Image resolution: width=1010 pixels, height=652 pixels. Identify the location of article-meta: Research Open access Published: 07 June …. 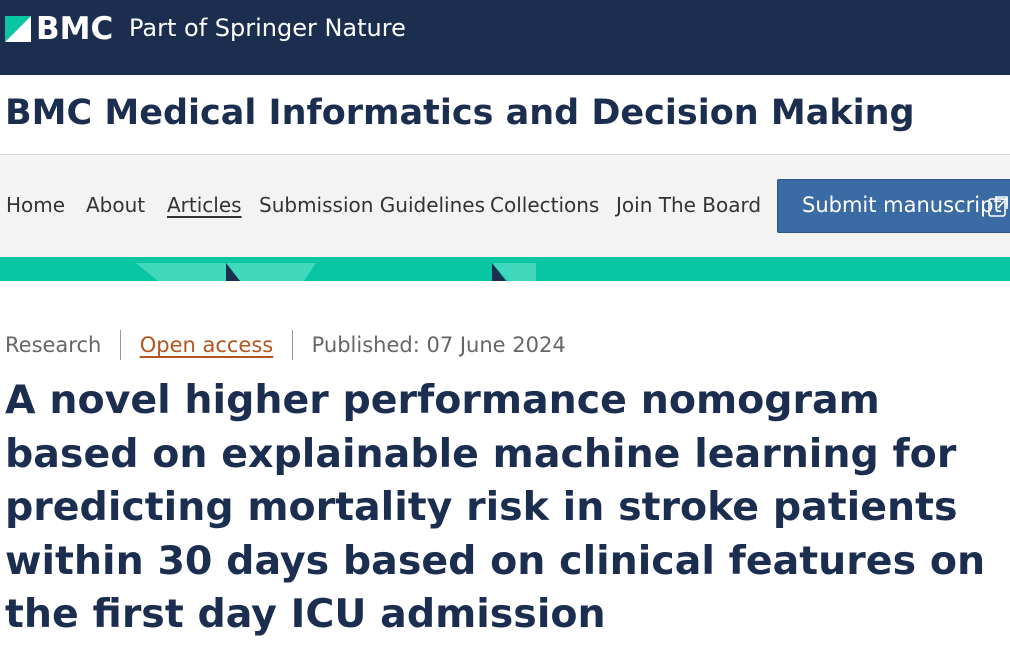
(285, 345).